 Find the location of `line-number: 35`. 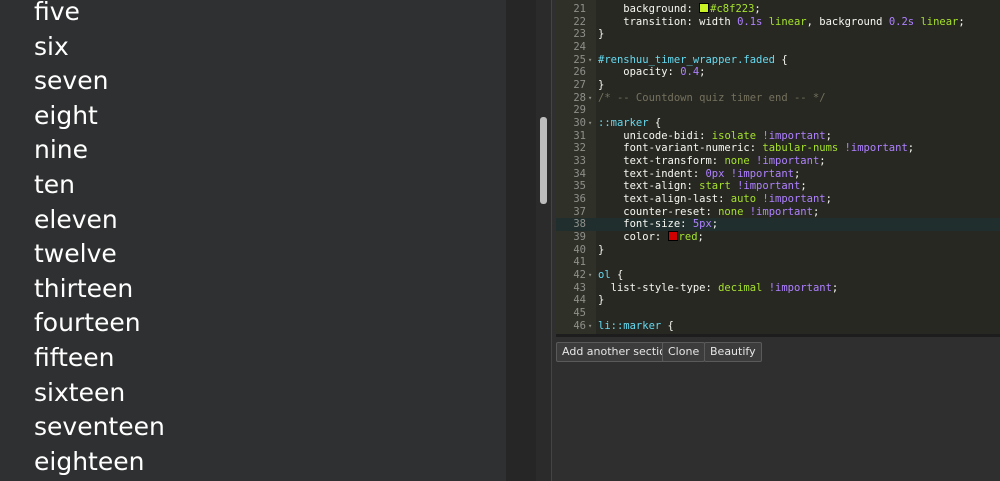

line-number: 35 is located at coordinates (579, 186).